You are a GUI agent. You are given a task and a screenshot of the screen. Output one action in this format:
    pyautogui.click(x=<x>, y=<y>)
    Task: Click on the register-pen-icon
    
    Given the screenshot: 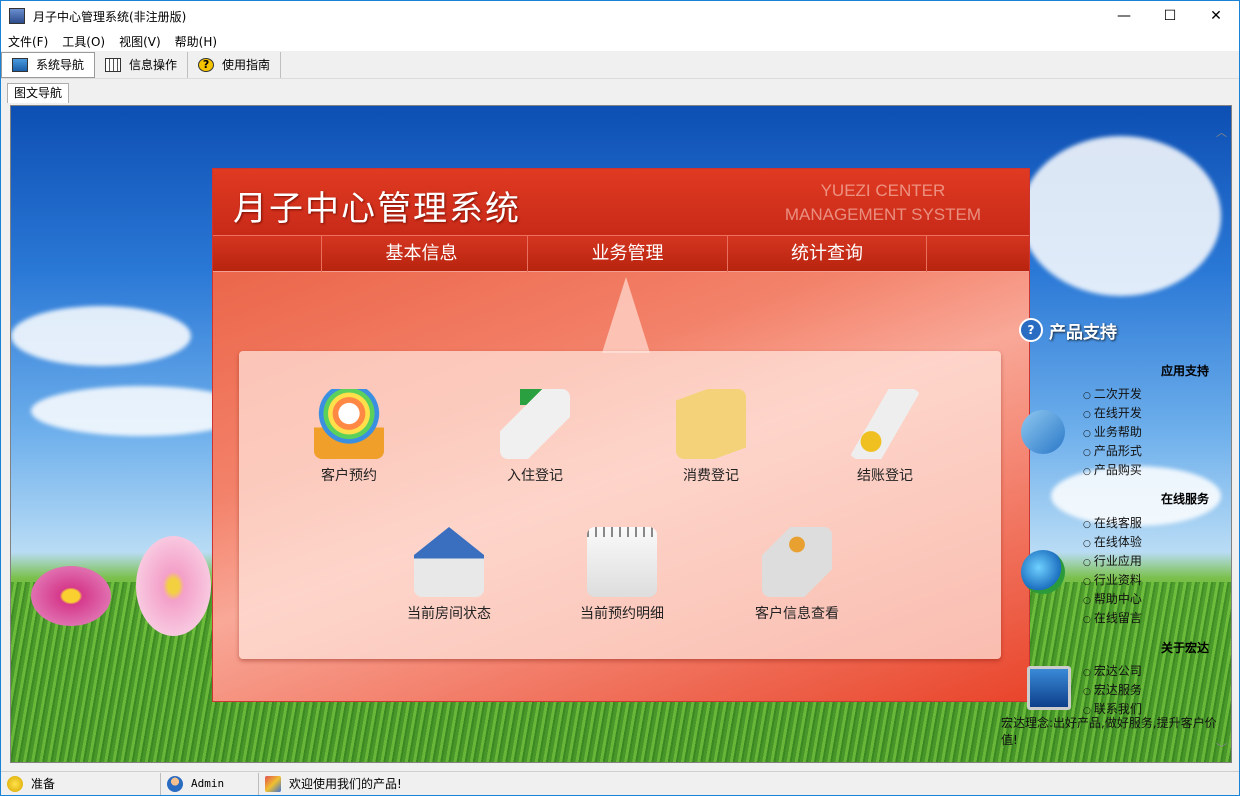 What is the action you would take?
    pyautogui.click(x=535, y=424)
    